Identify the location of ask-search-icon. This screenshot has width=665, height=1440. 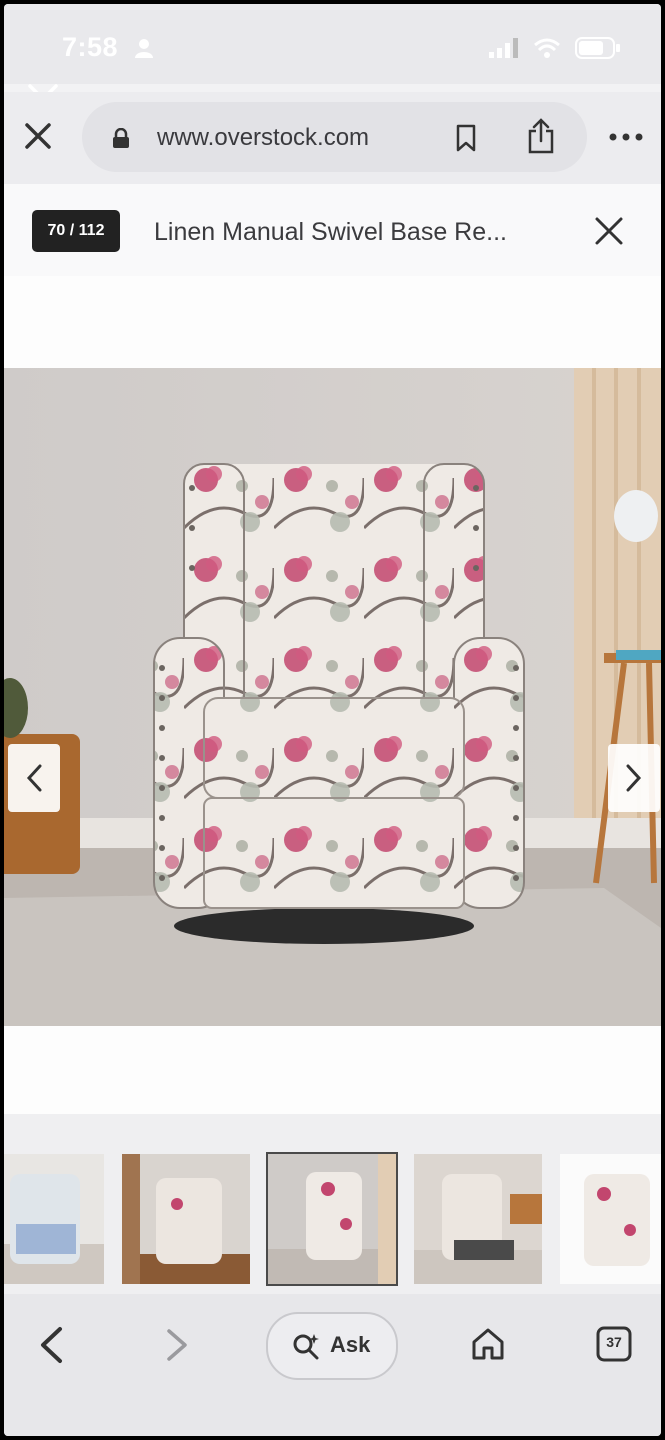
(306, 1347).